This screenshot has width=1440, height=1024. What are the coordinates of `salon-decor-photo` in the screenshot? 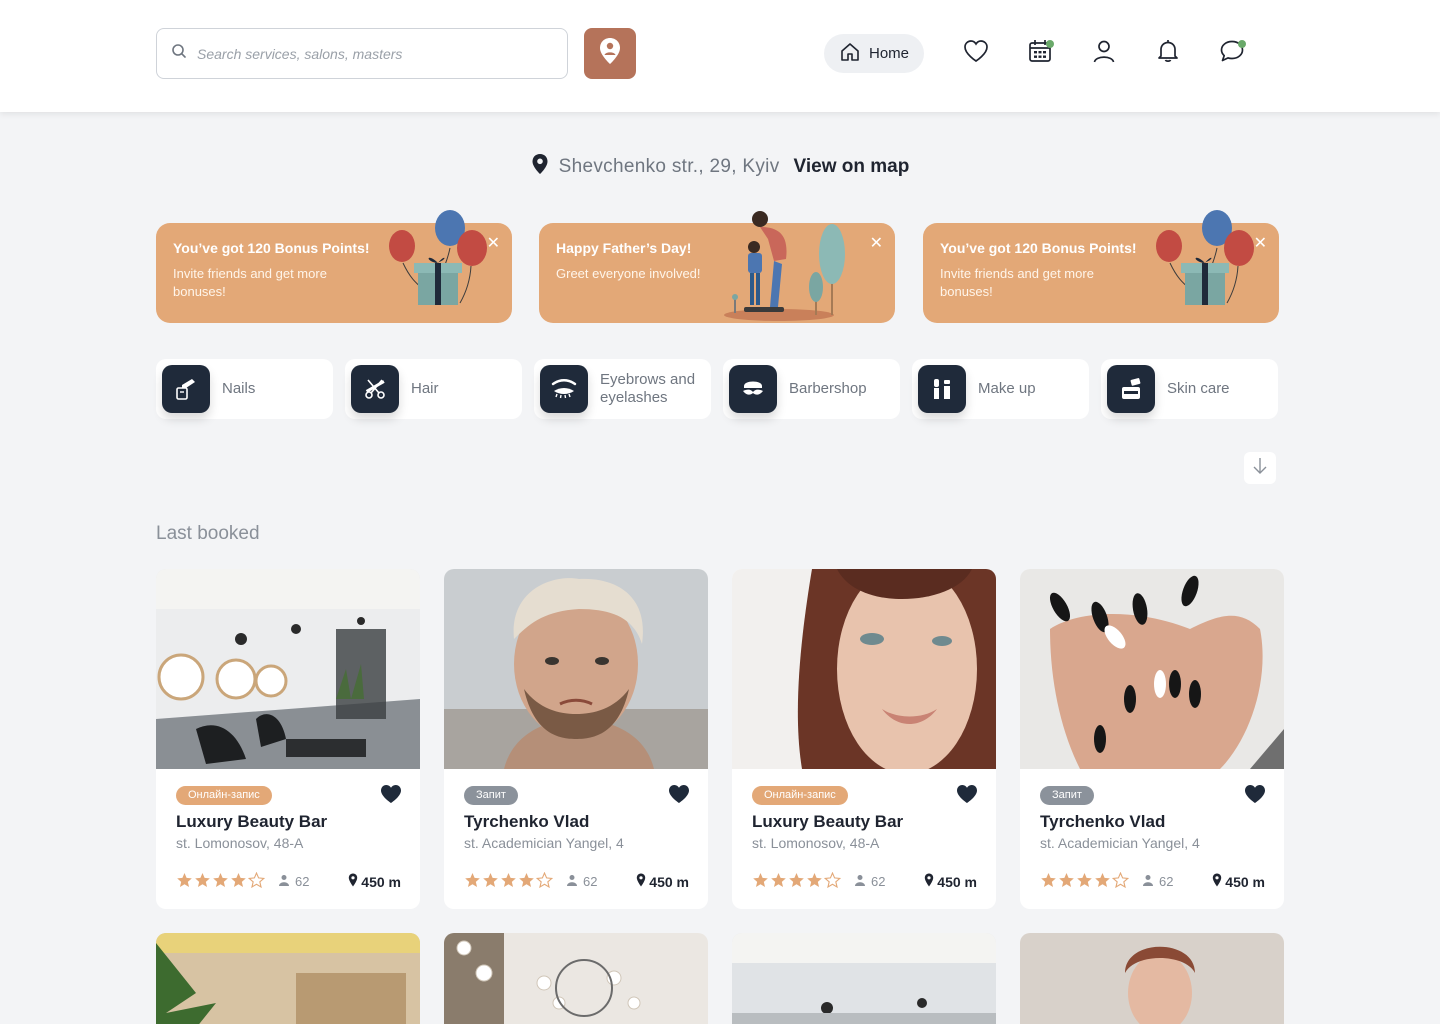 It's located at (576, 978).